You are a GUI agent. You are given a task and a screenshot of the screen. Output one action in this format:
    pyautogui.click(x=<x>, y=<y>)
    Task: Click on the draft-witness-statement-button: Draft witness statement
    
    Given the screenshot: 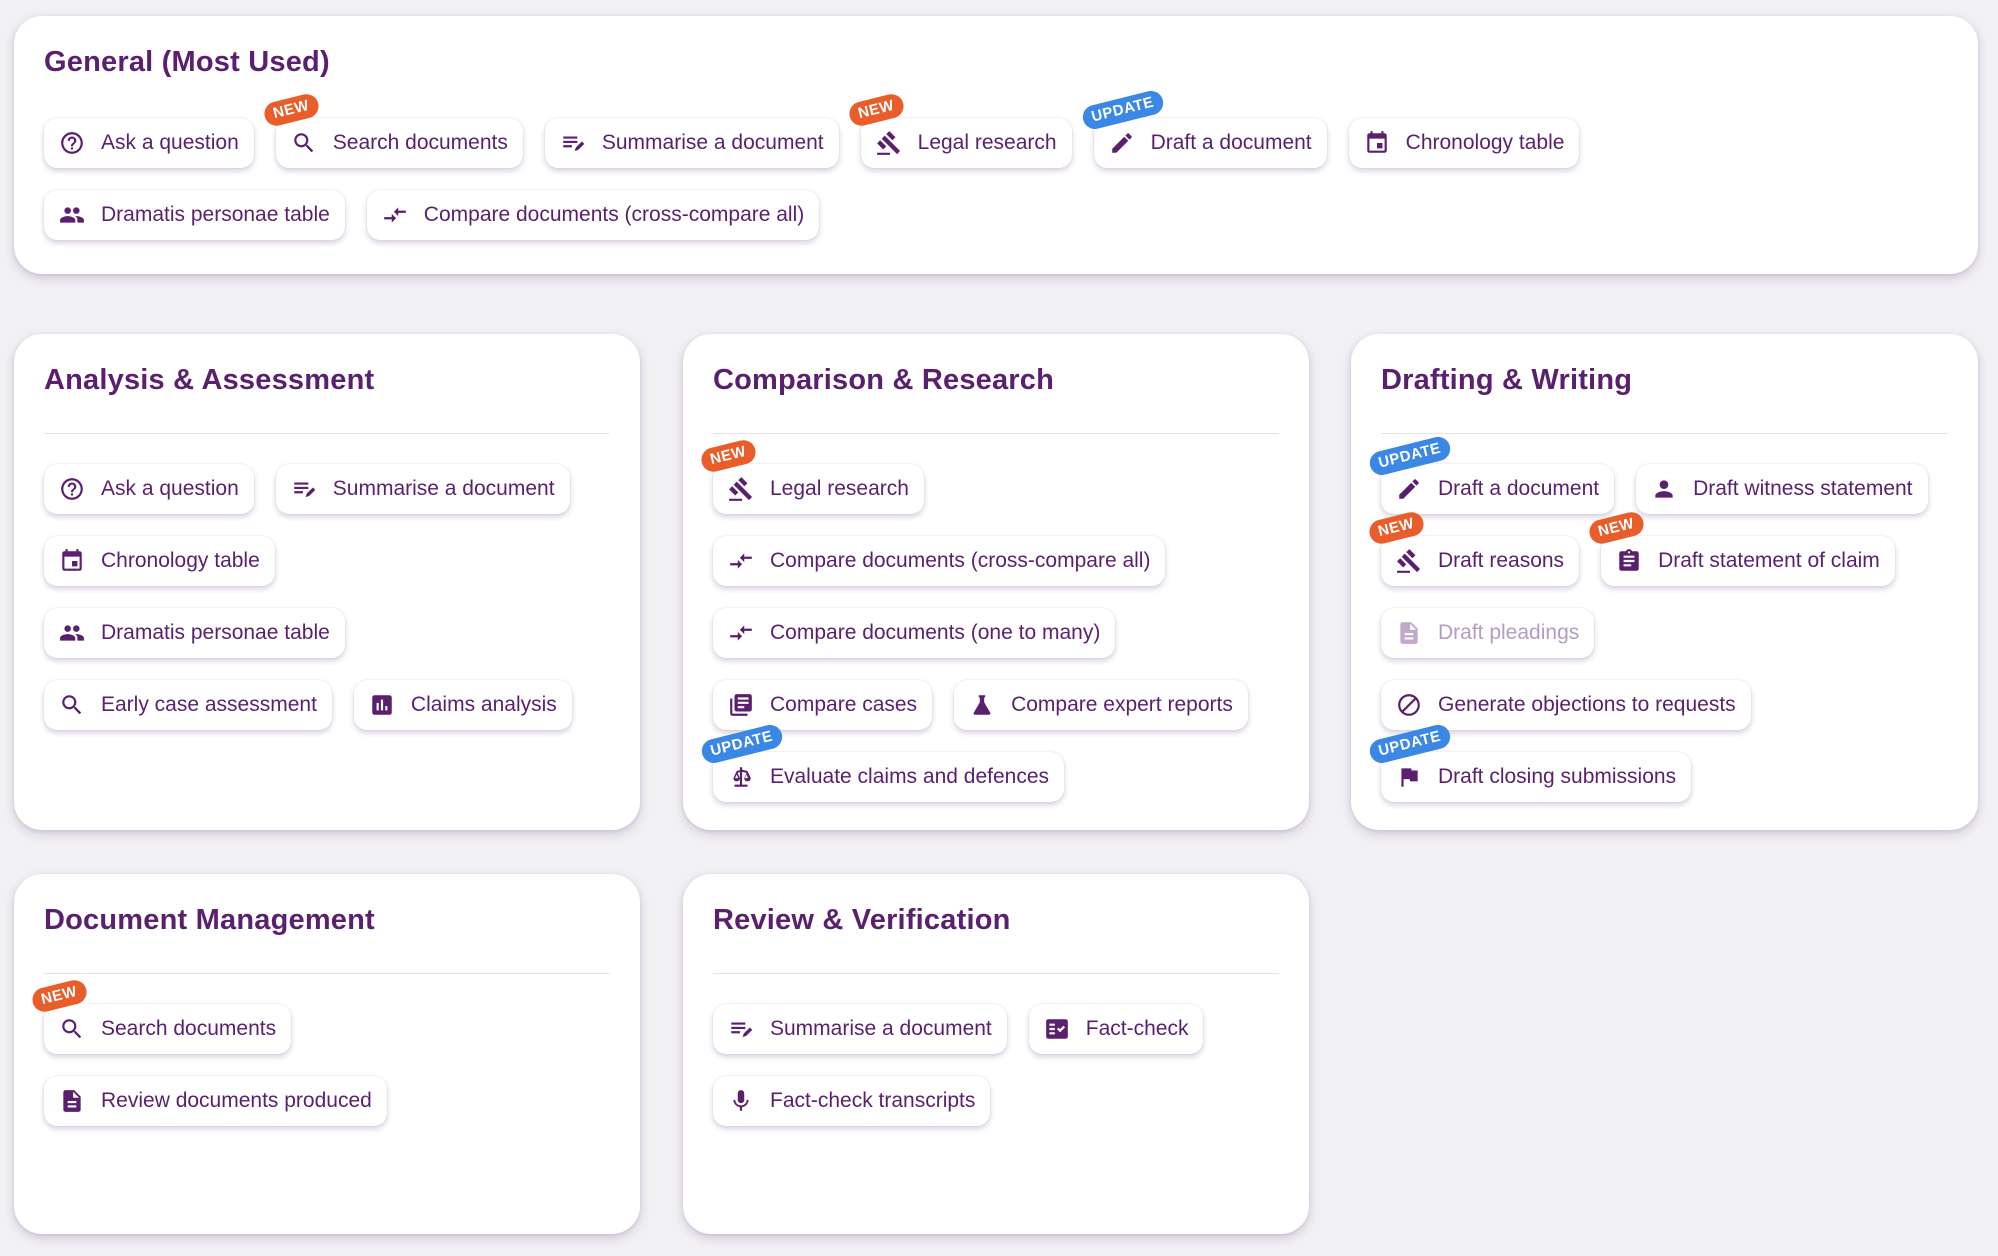 What is the action you would take?
    pyautogui.click(x=1782, y=489)
    